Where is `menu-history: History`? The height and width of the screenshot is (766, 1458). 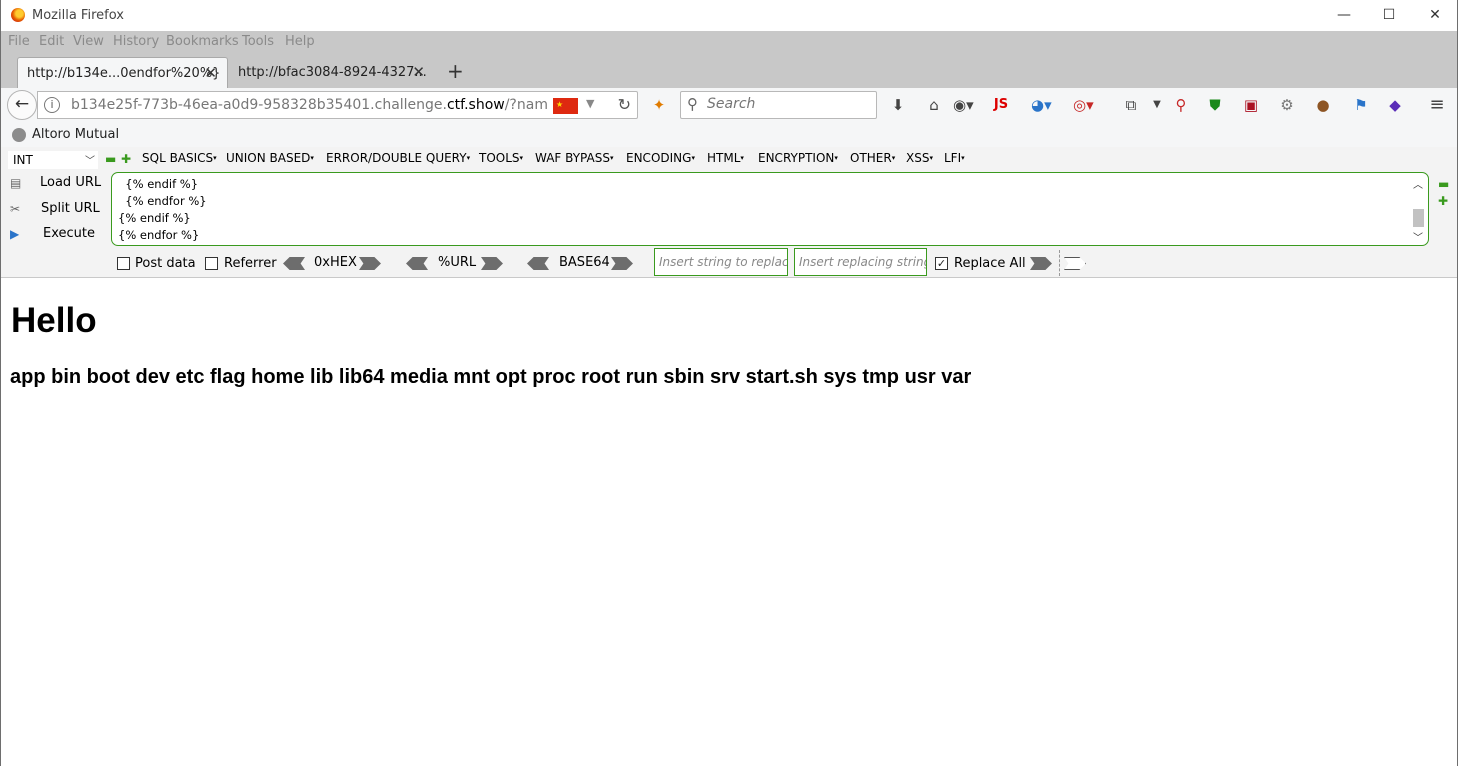
menu-history: History is located at coordinates (136, 41).